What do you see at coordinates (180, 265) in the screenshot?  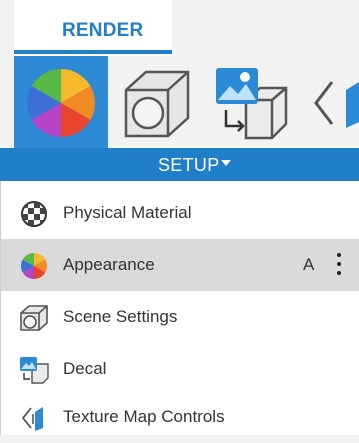 I see `menu-item-appearance: Appearance A` at bounding box center [180, 265].